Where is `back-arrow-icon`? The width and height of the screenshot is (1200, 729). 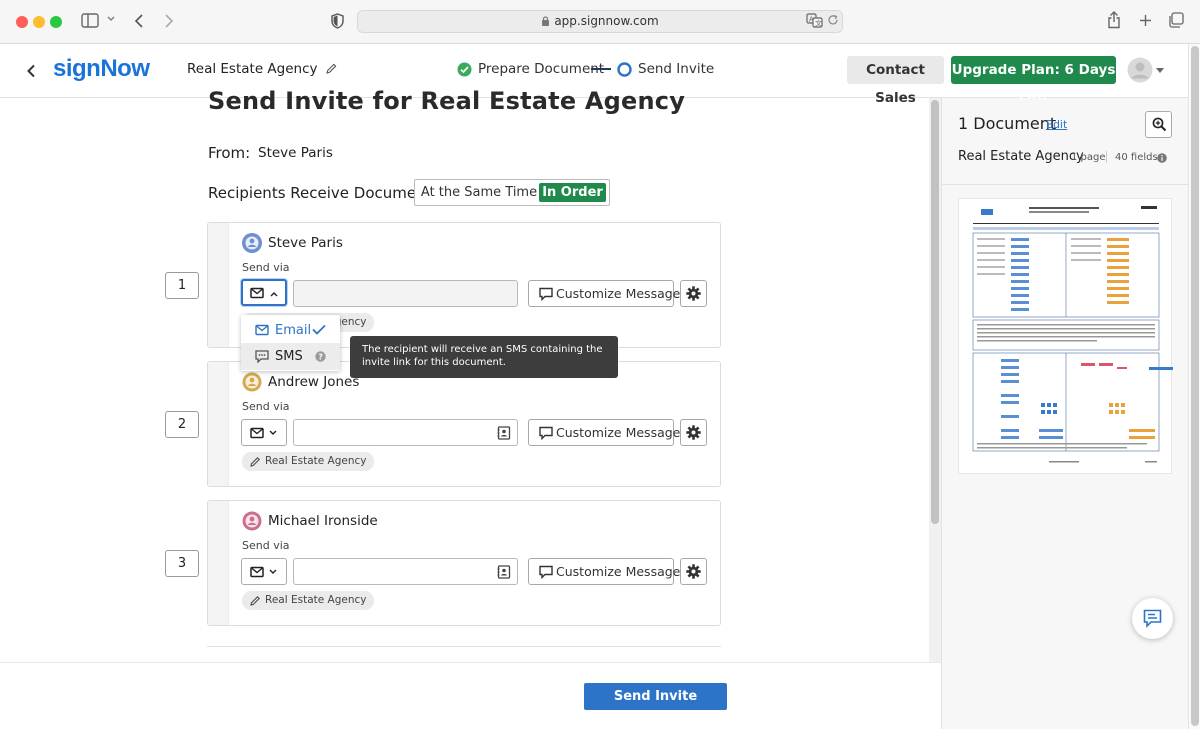
back-arrow-icon is located at coordinates (31, 71).